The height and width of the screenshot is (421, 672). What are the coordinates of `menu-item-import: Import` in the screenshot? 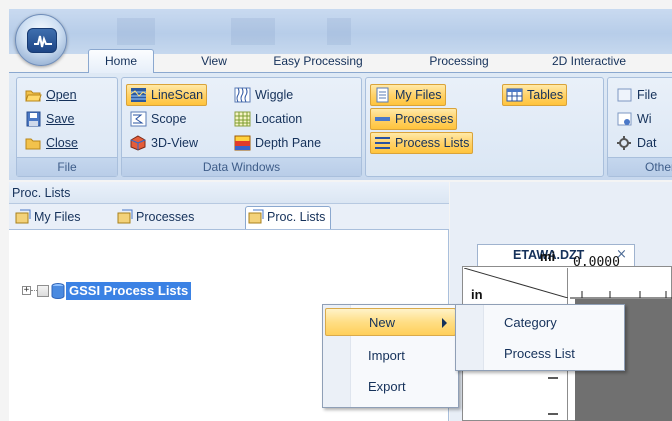 It's located at (390, 356).